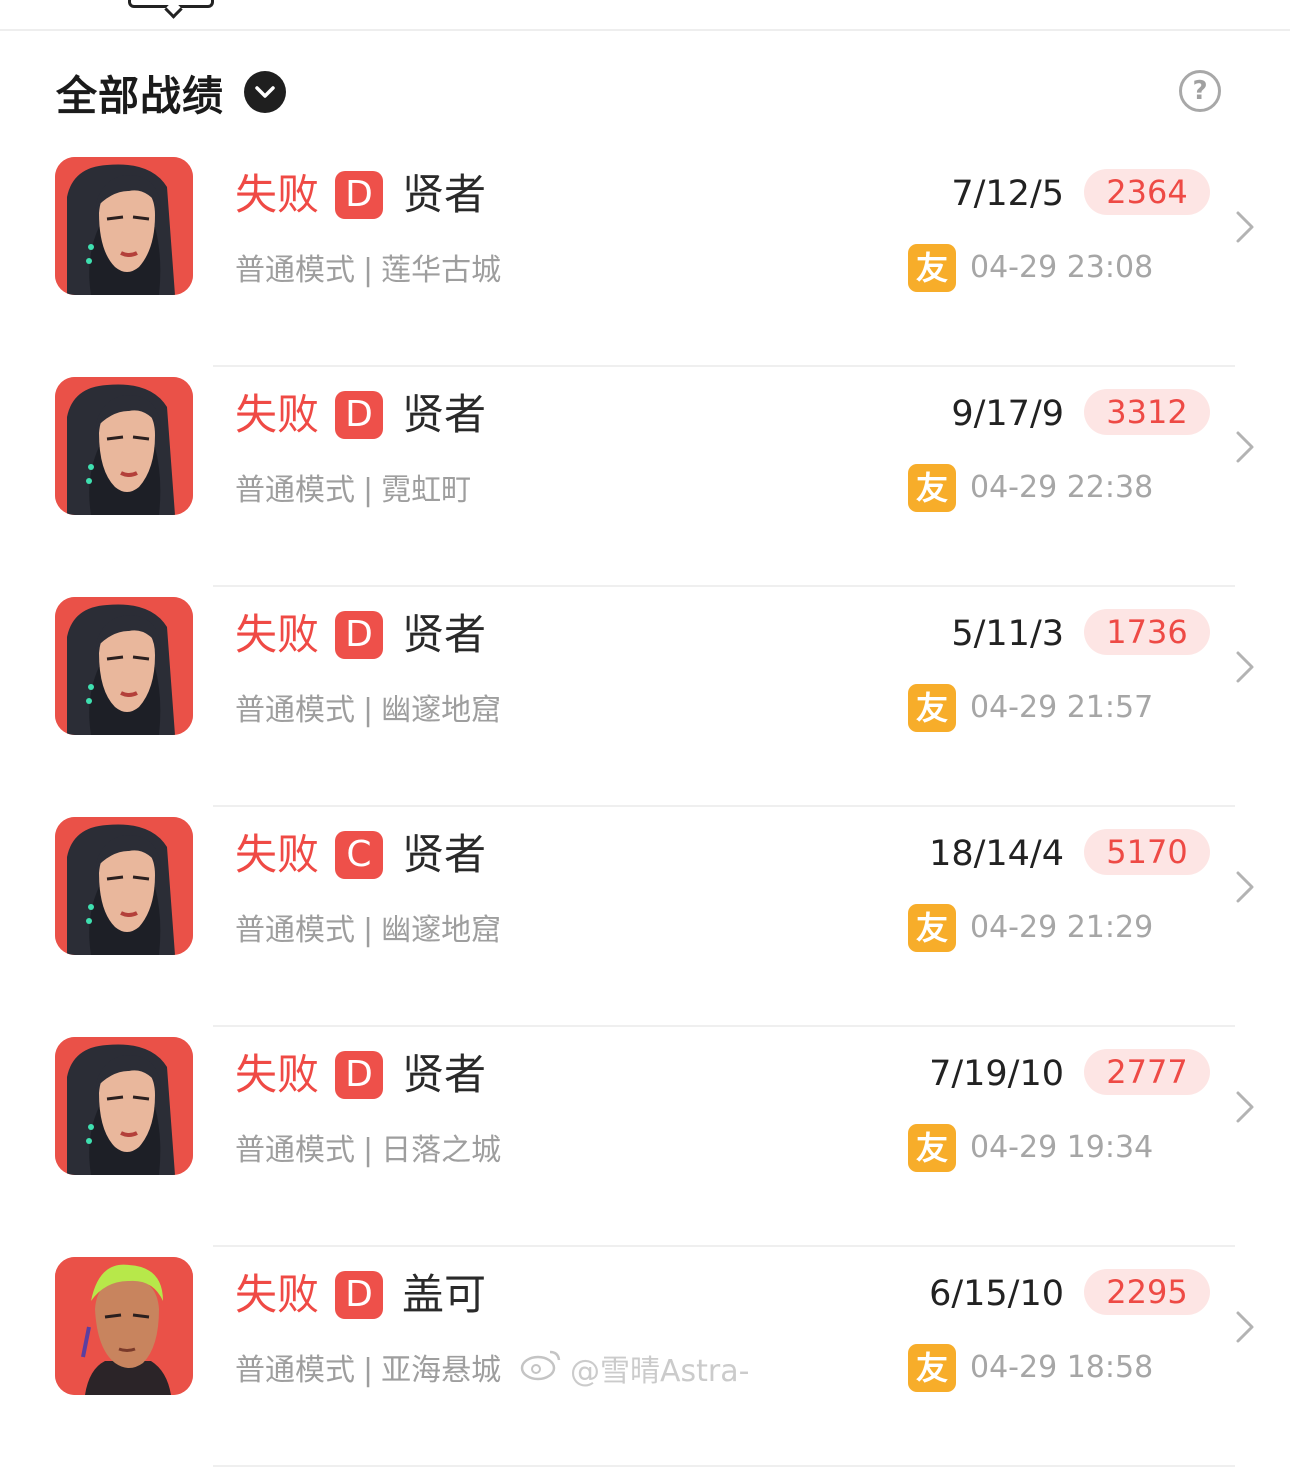  I want to click on match-time: 04-29 22:38, so click(1062, 487).